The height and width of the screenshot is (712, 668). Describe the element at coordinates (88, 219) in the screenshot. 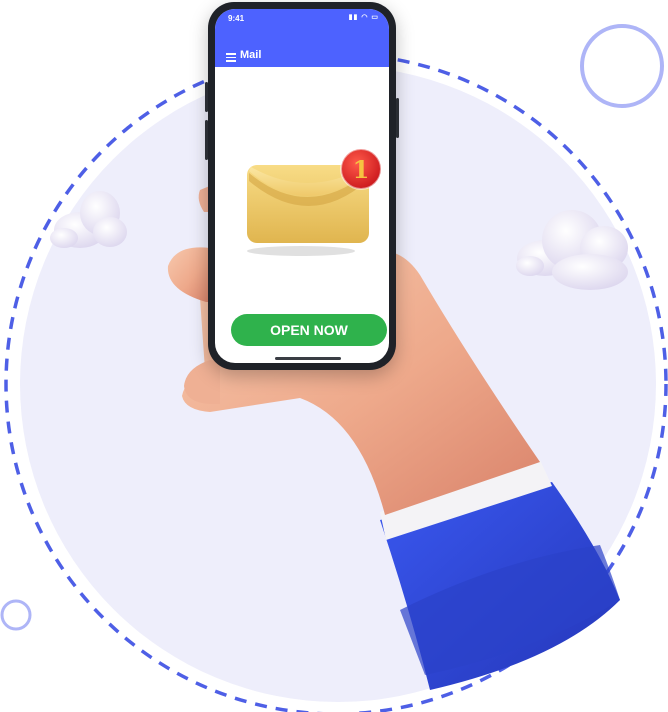

I see `cloud-left` at that location.